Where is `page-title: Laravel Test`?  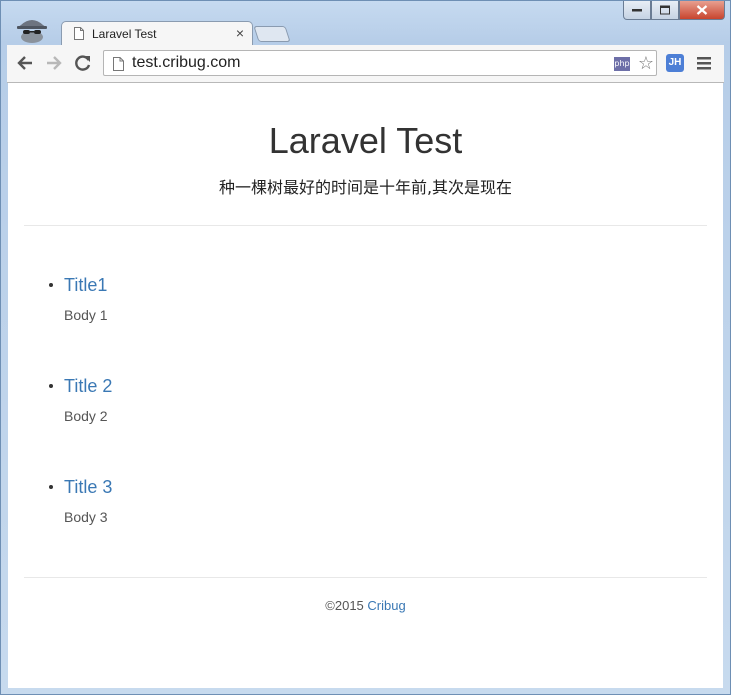 page-title: Laravel Test is located at coordinates (365, 140).